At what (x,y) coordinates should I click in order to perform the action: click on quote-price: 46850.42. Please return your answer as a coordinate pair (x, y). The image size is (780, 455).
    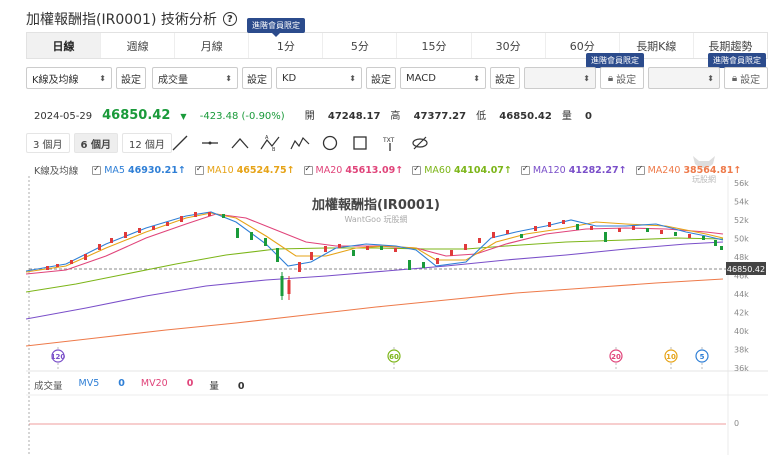
    Looking at the image, I should click on (136, 115).